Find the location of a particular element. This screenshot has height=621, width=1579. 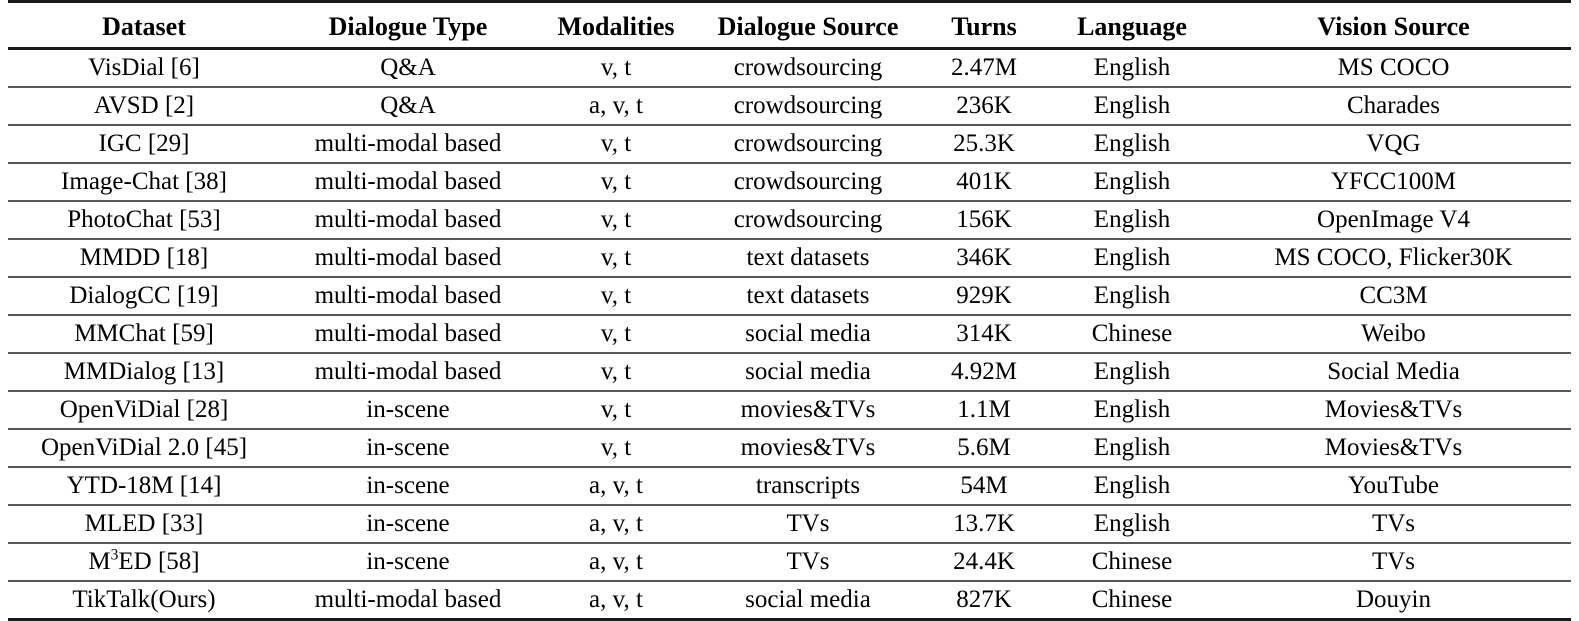

column-header-dialogue-source: Dialogue Source is located at coordinates (808, 28).